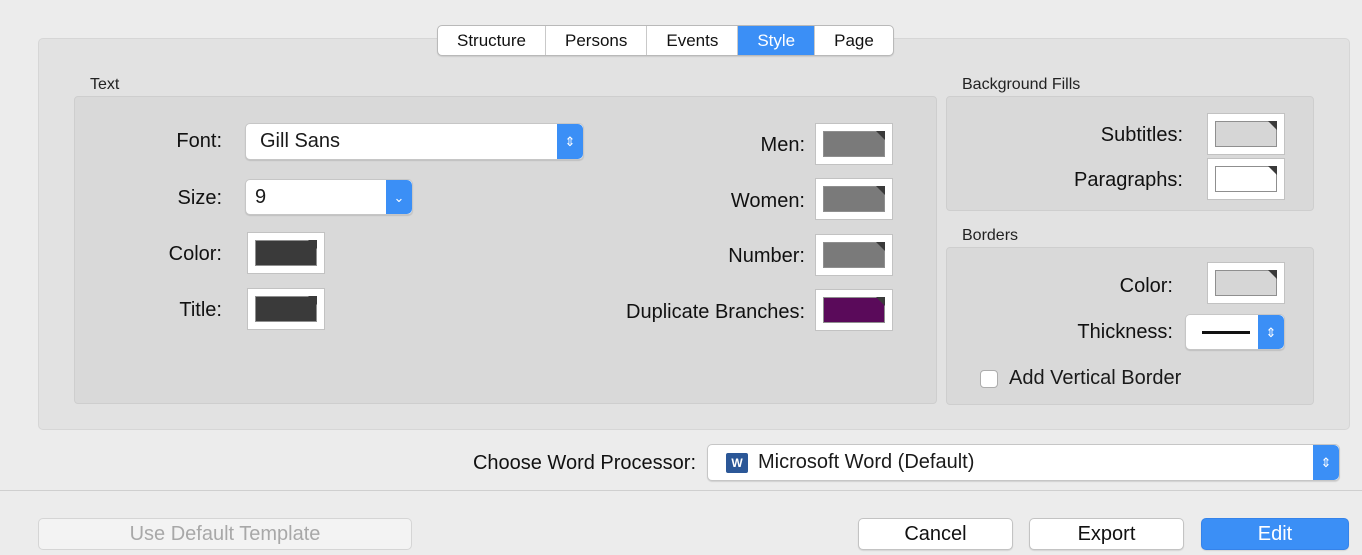 The height and width of the screenshot is (555, 1362). What do you see at coordinates (199, 141) in the screenshot?
I see `font-label: Font:` at bounding box center [199, 141].